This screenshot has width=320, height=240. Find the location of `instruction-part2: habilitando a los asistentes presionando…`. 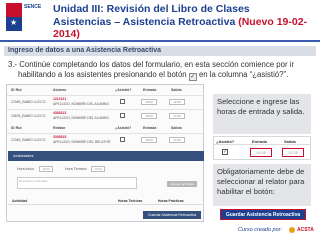

instruction-part2: habilitando a los asistentes presionando… is located at coordinates (103, 74).